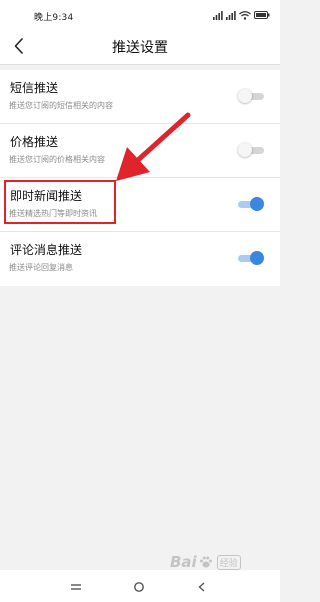 This screenshot has width=320, height=602. I want to click on setting-description: 推送评论回复消息, so click(41, 267).